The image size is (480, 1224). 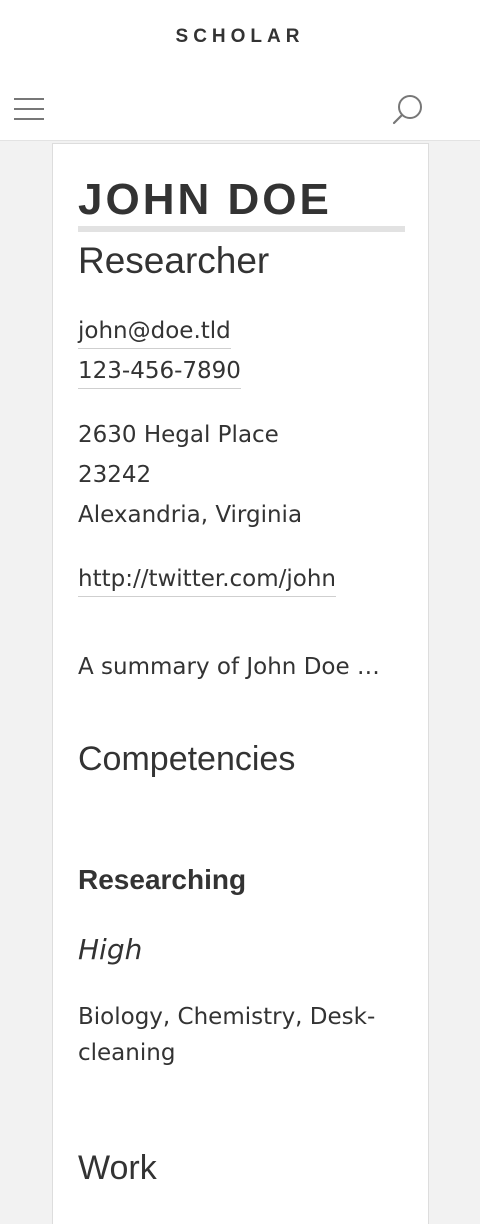 What do you see at coordinates (205, 199) in the screenshot?
I see `person-name: JOHN DOE` at bounding box center [205, 199].